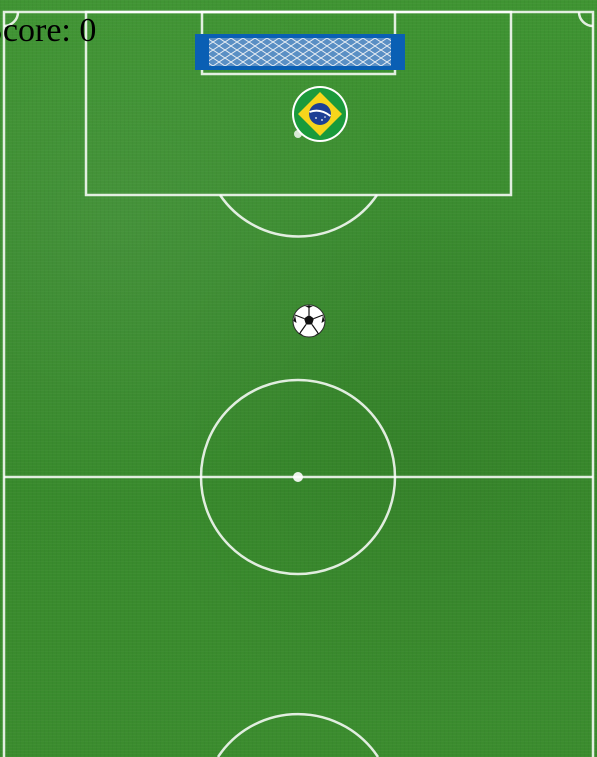 The width and height of the screenshot is (597, 757). I want to click on score-display: Score: 0, so click(48, 30).